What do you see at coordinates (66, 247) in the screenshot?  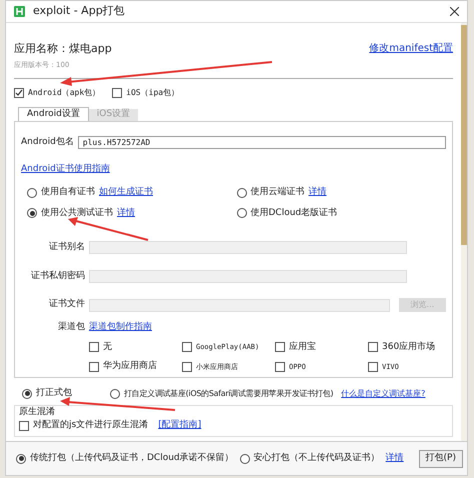 I see `field-label: 证书别名` at bounding box center [66, 247].